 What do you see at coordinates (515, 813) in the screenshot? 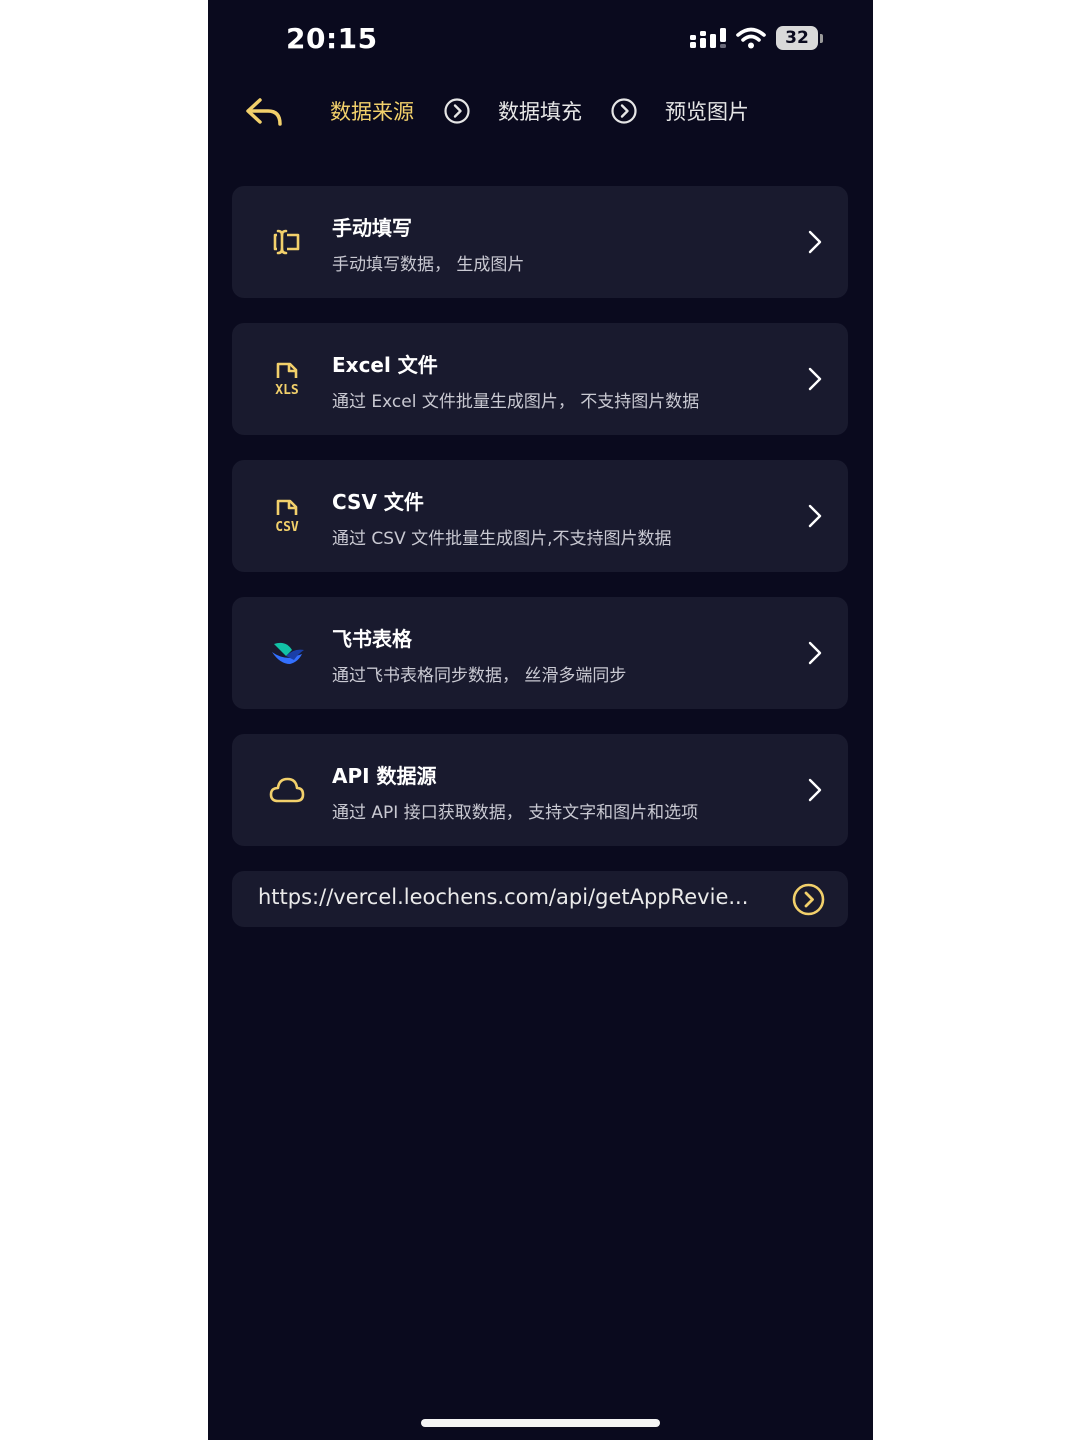
I see `card-description: 通过 API 接口获取数据， 支持文字和图片和选项` at bounding box center [515, 813].